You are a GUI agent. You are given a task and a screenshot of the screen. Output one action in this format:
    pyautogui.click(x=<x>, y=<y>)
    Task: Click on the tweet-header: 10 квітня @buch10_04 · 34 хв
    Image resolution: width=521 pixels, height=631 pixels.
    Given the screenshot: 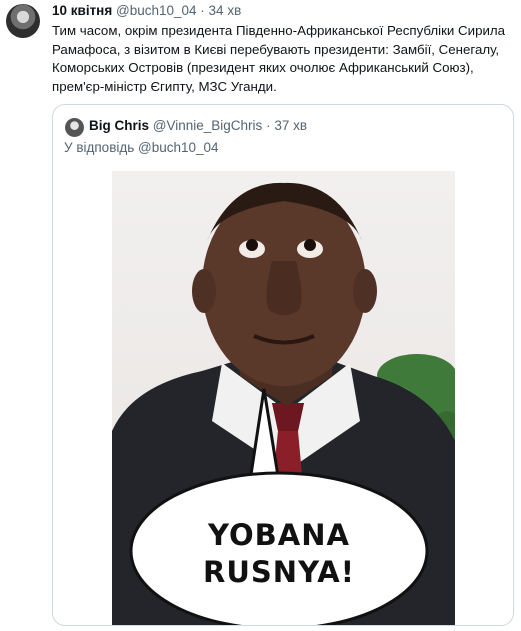 What is the action you would take?
    pyautogui.click(x=146, y=10)
    